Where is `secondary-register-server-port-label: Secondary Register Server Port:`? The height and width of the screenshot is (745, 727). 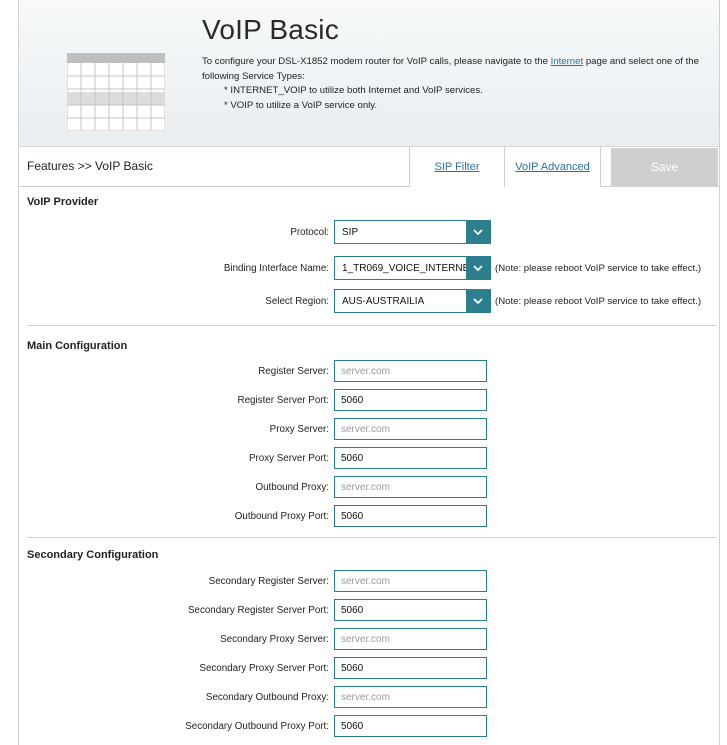
secondary-register-server-port-label: Secondary Register Server Port: is located at coordinates (258, 610).